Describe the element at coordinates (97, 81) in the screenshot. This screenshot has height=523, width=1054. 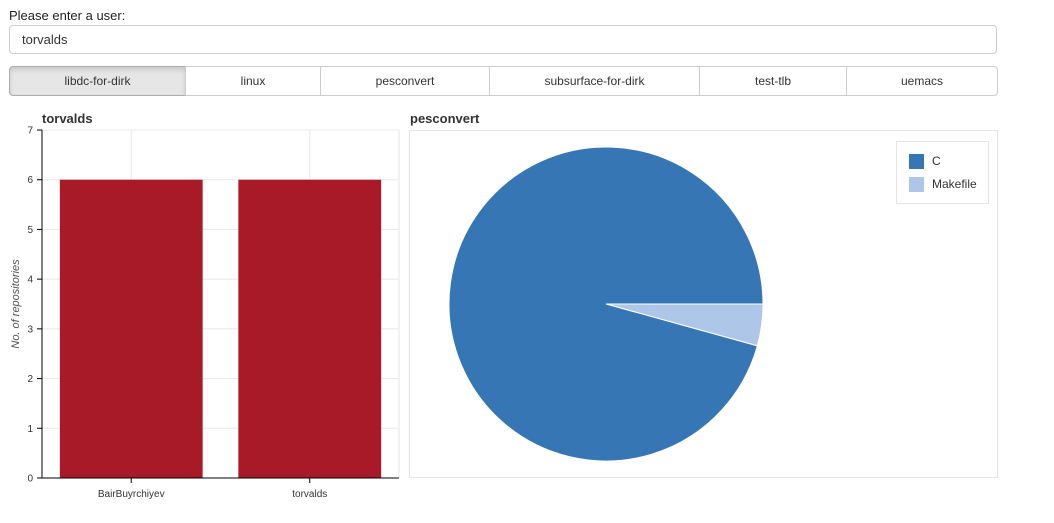
I see `tab-libdc-for-dirk: libdc-for-dirk` at that location.